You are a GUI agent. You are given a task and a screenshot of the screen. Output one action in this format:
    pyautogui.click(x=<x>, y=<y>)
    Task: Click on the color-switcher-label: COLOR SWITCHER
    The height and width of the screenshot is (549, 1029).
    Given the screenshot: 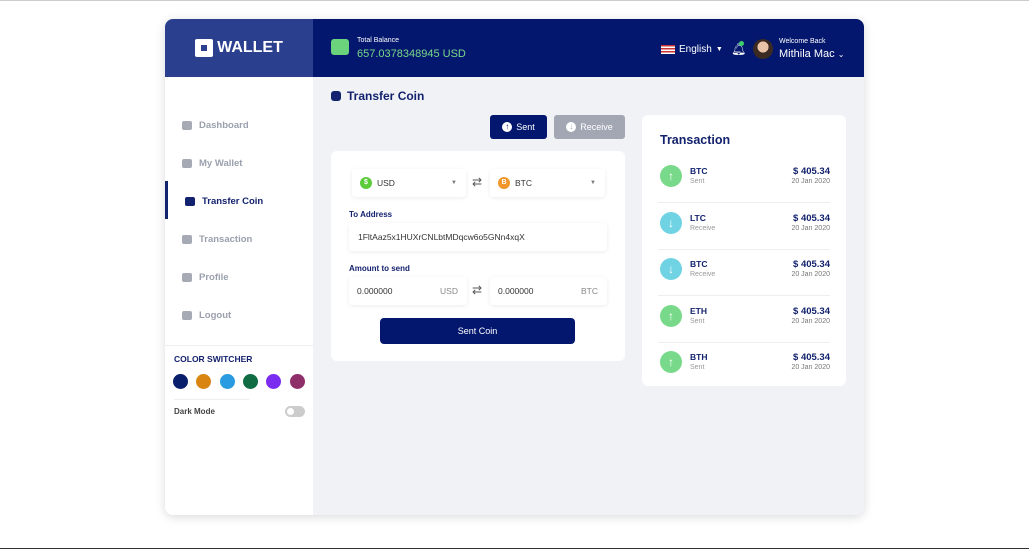 What is the action you would take?
    pyautogui.click(x=213, y=359)
    